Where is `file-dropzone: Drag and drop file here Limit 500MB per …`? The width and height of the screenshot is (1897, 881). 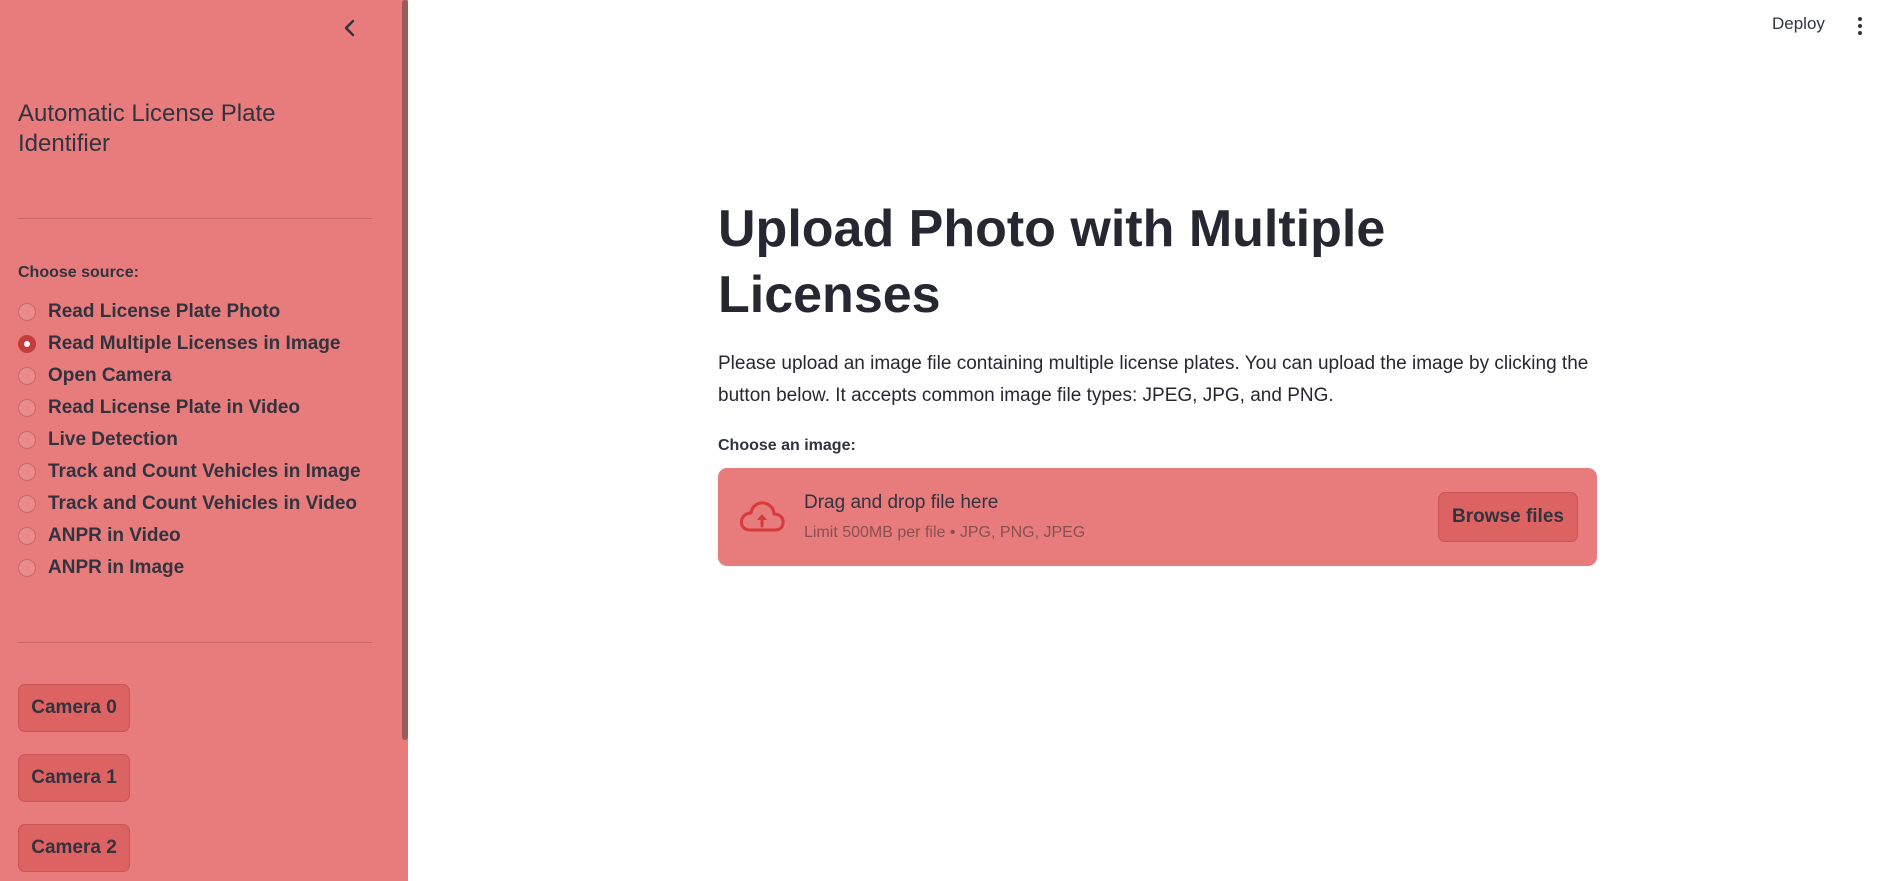 file-dropzone: Drag and drop file here Limit 500MB per … is located at coordinates (1157, 517).